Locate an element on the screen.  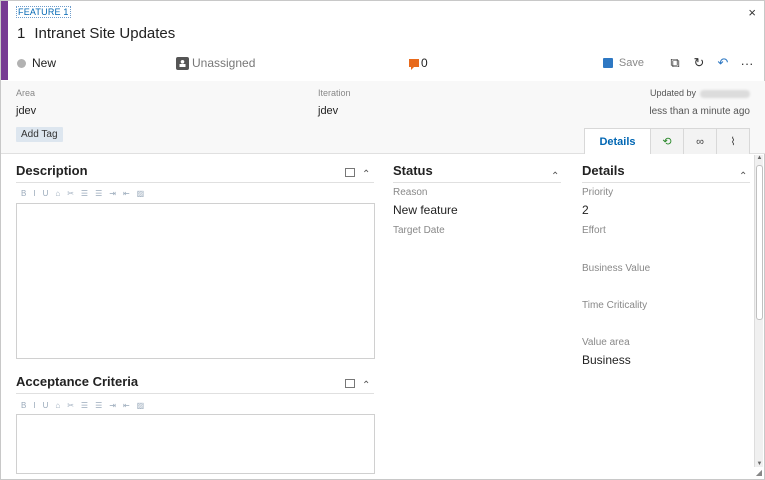
assigned-to-field: Unassigned is located at coordinates (215, 63).